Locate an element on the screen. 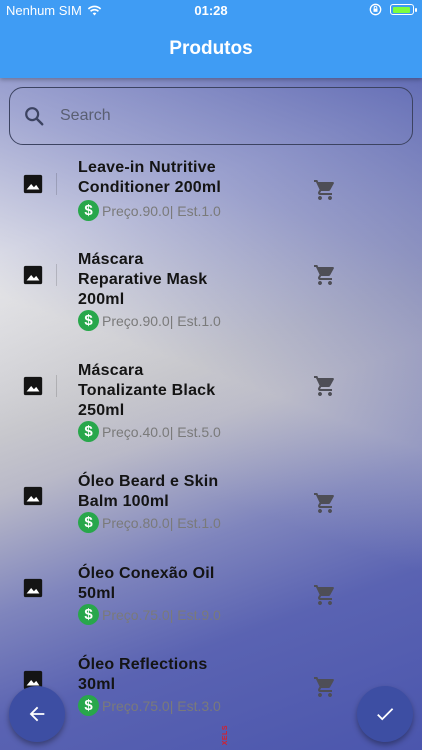 Image resolution: width=422 pixels, height=750 pixels. product-name-line: Conditioner 200ml is located at coordinates (149, 187).